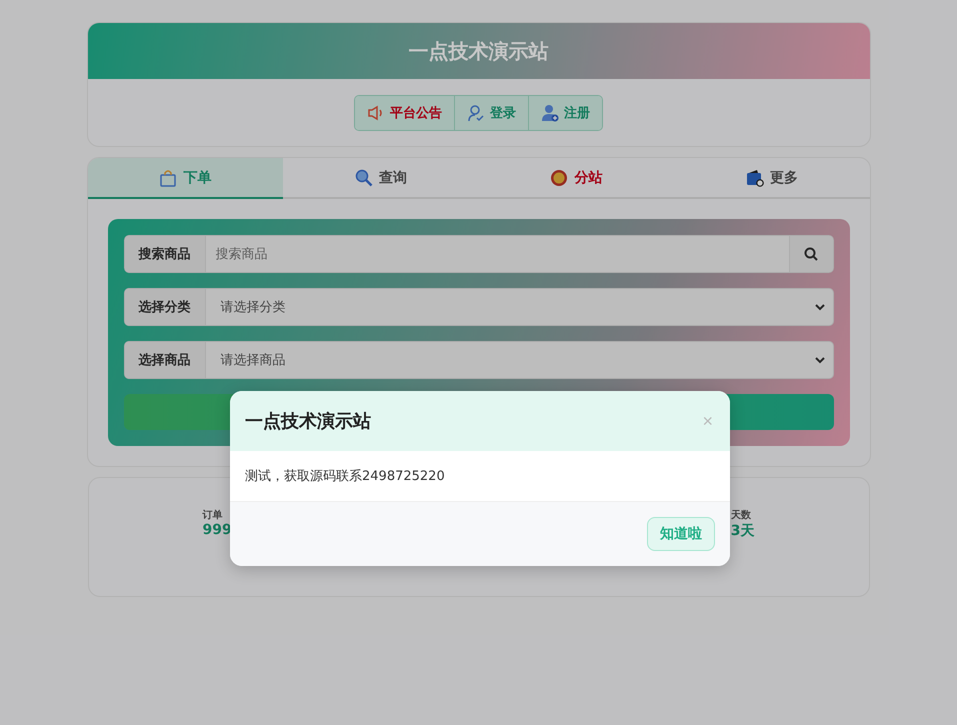 Image resolution: width=957 pixels, height=725 pixels. I want to click on user-check-icon, so click(476, 113).